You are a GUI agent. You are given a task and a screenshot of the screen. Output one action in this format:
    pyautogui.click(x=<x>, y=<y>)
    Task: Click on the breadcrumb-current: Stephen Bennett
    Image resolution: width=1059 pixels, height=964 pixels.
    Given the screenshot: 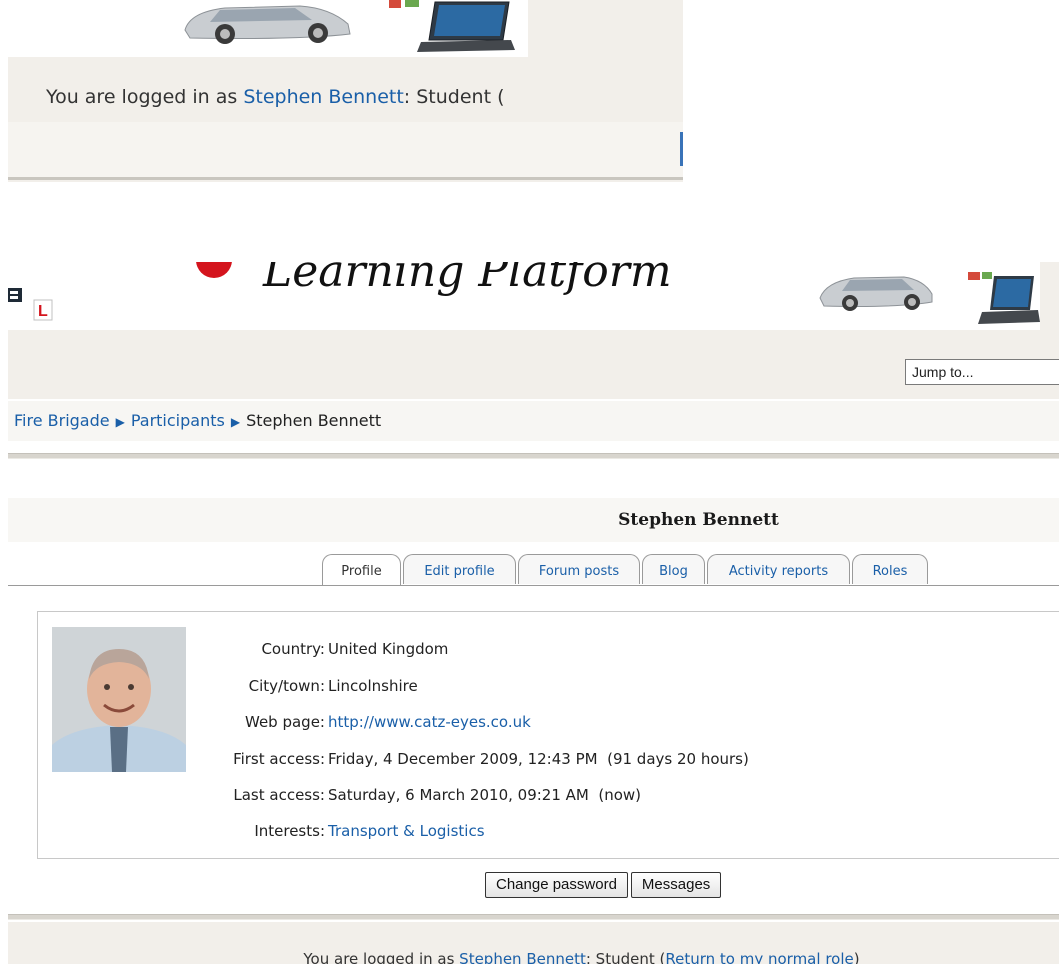 What is the action you would take?
    pyautogui.click(x=314, y=420)
    